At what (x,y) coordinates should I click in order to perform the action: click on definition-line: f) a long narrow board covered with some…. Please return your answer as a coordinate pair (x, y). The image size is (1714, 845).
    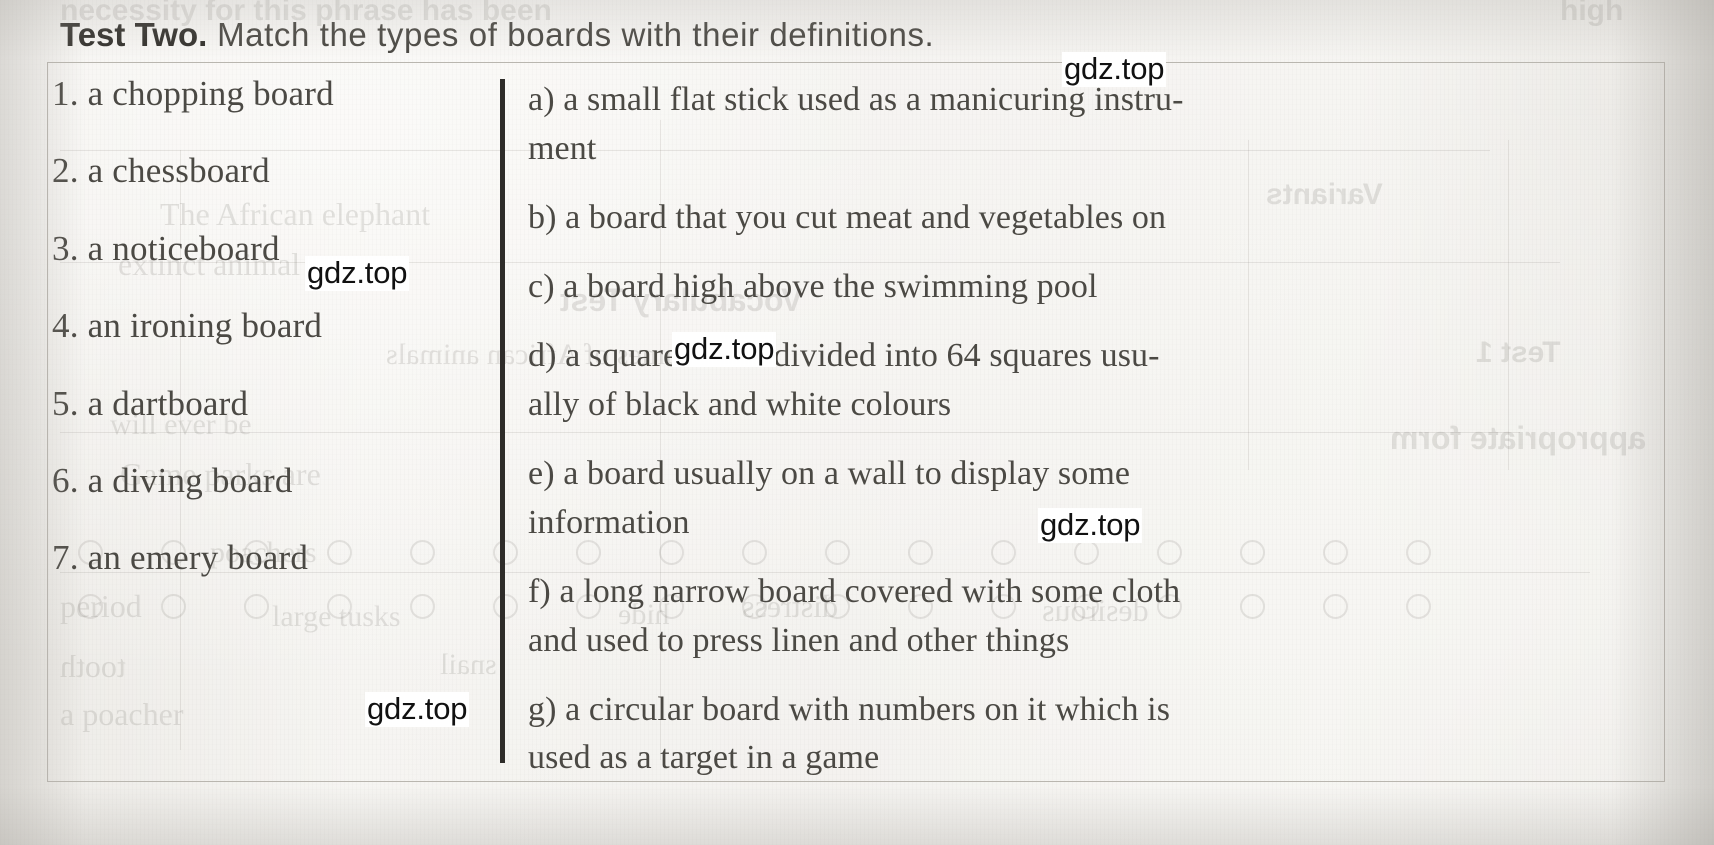
    Looking at the image, I should click on (854, 591).